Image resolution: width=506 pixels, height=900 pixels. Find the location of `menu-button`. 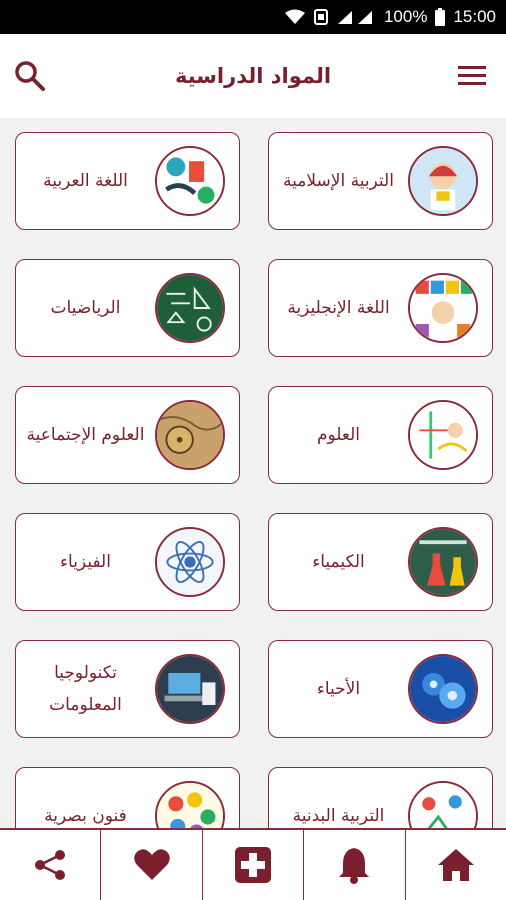

menu-button is located at coordinates (472, 76).